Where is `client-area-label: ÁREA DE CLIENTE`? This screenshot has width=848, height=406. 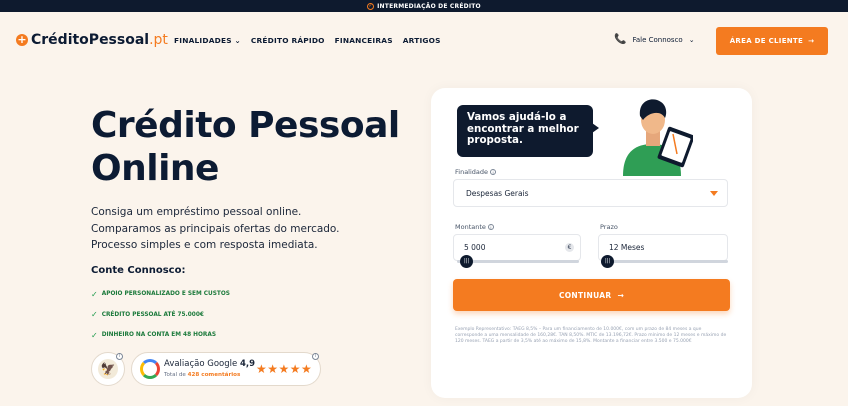
client-area-label: ÁREA DE CLIENTE is located at coordinates (766, 41).